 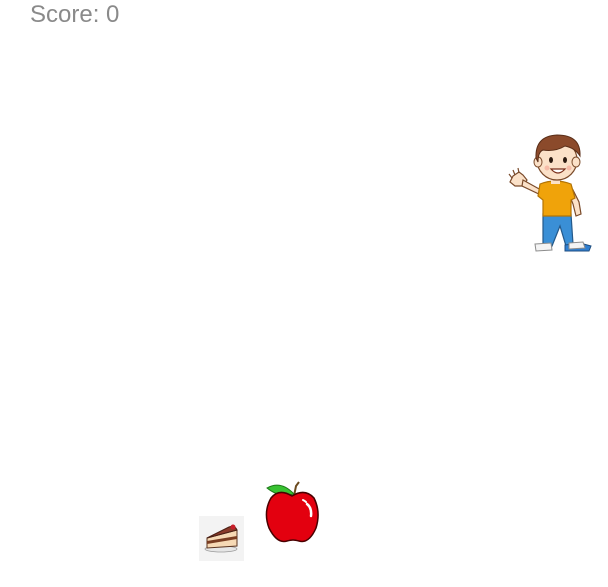 I want to click on cake-slice-icon, so click(x=221, y=538).